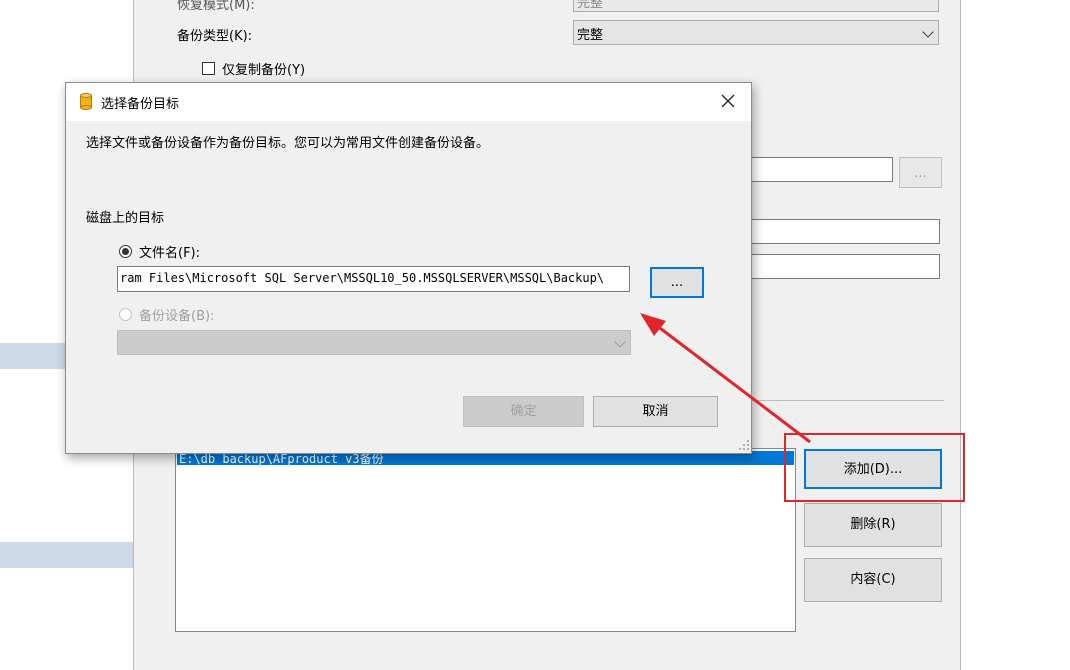 Image resolution: width=1070 pixels, height=670 pixels. Describe the element at coordinates (725, 378) in the screenshot. I see `annotation-arrow` at that location.